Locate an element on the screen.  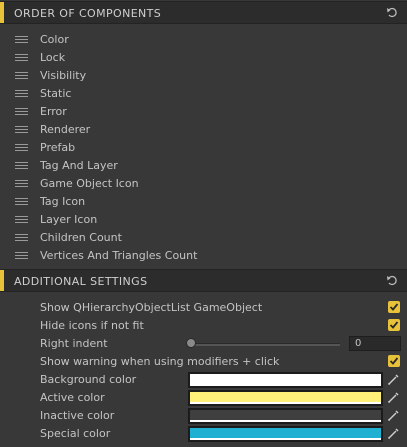
component-label: Vertices And Triangles Count is located at coordinates (119, 255).